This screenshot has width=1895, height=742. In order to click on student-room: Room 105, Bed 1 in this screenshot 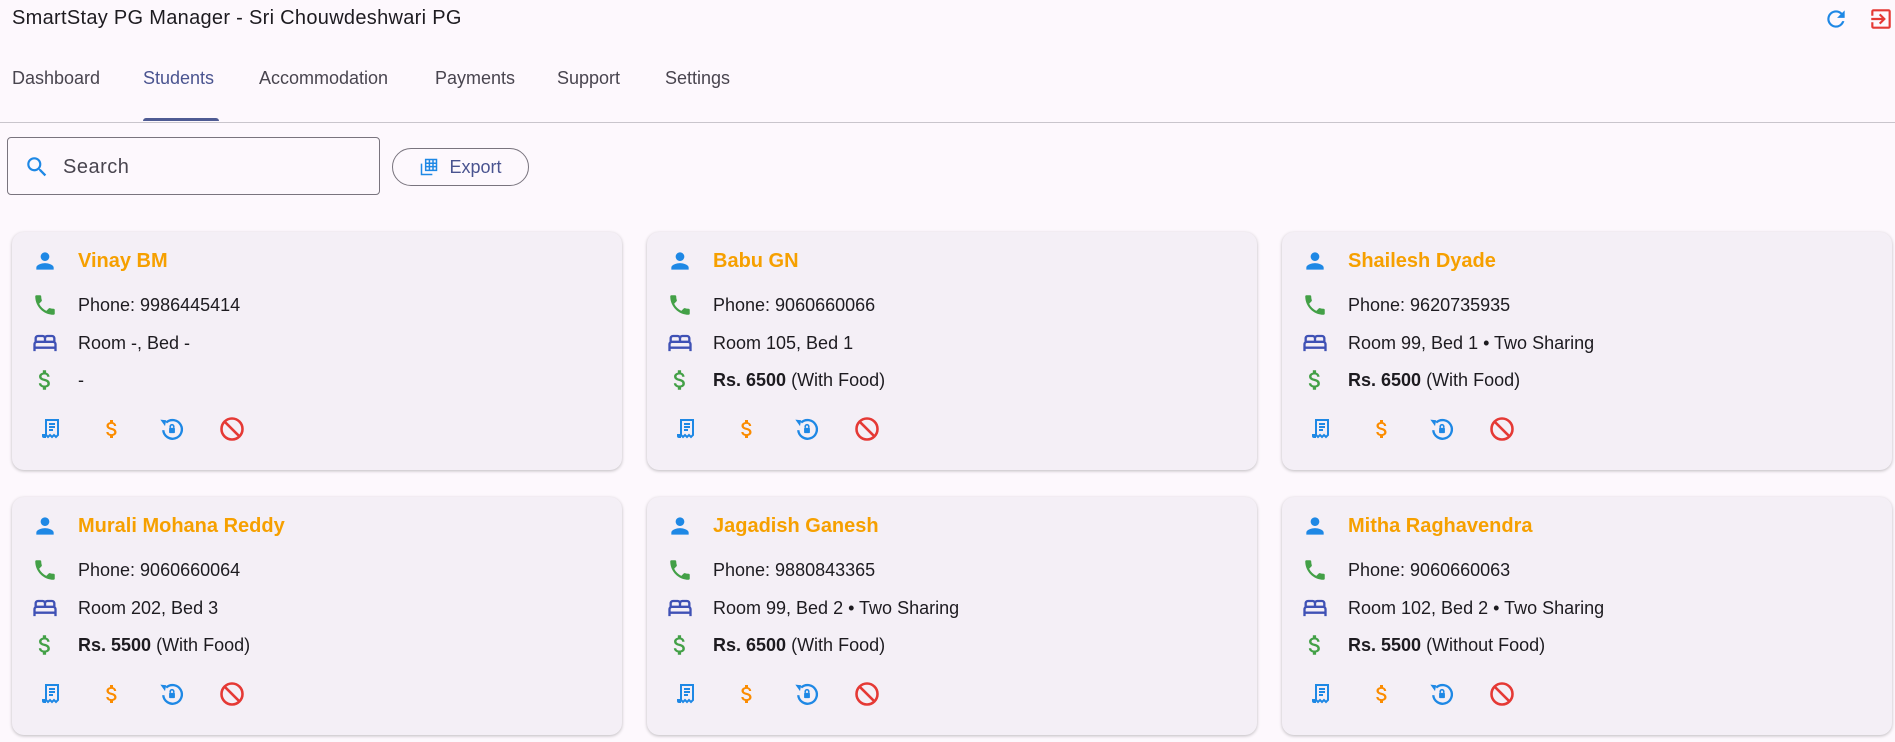, I will do `click(783, 342)`.